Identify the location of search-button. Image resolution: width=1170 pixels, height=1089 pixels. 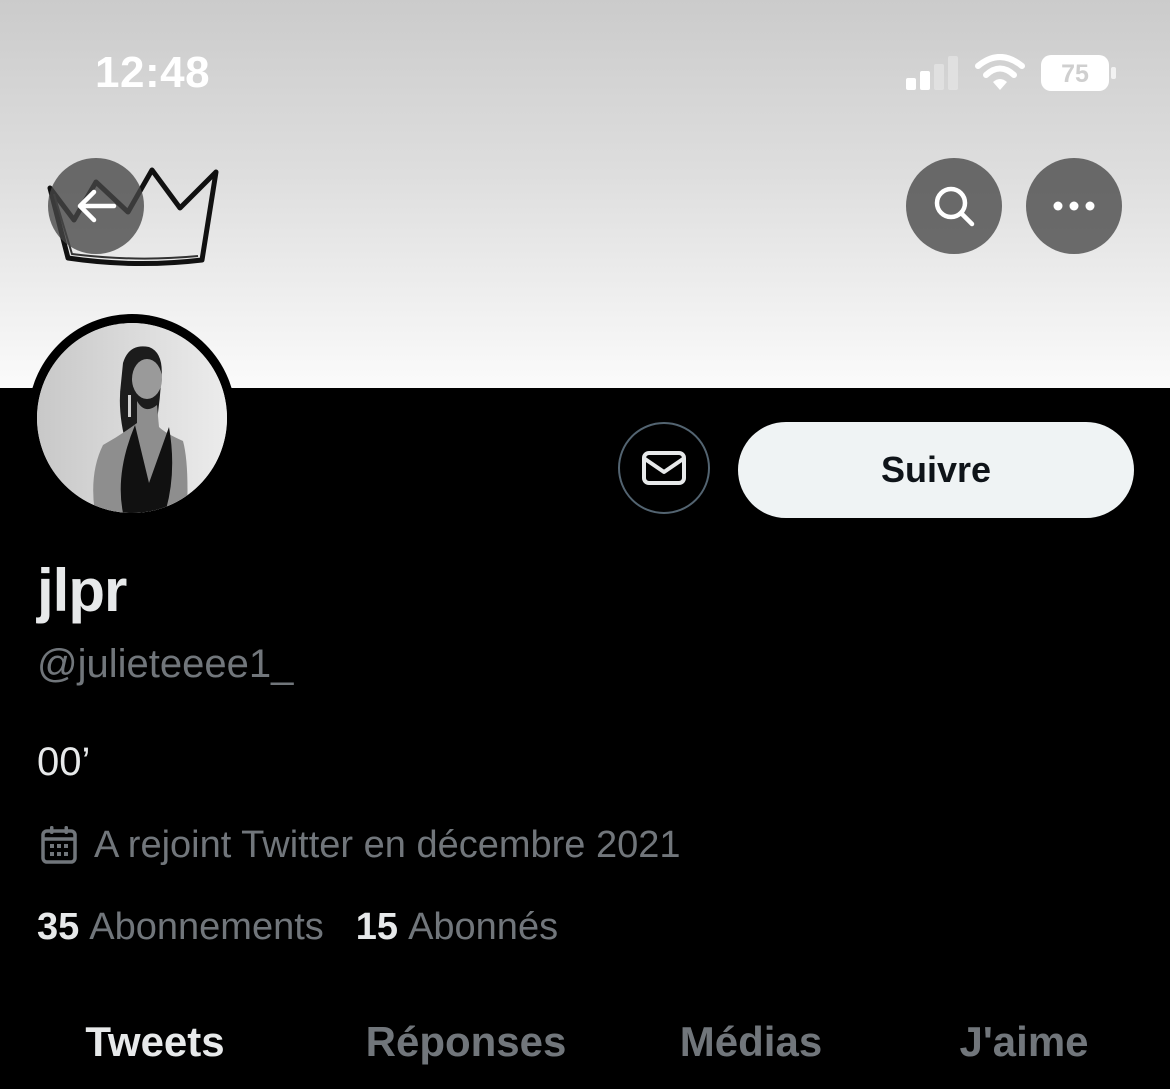
(954, 206).